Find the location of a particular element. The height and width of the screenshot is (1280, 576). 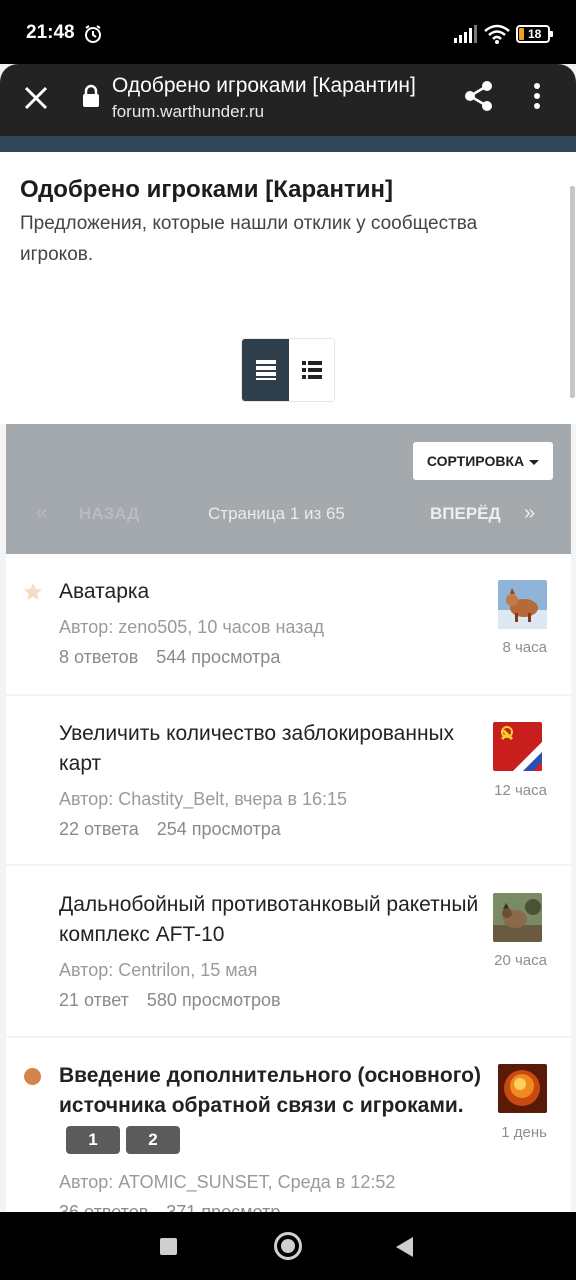

topic-views: 544 просмотра is located at coordinates (218, 657).